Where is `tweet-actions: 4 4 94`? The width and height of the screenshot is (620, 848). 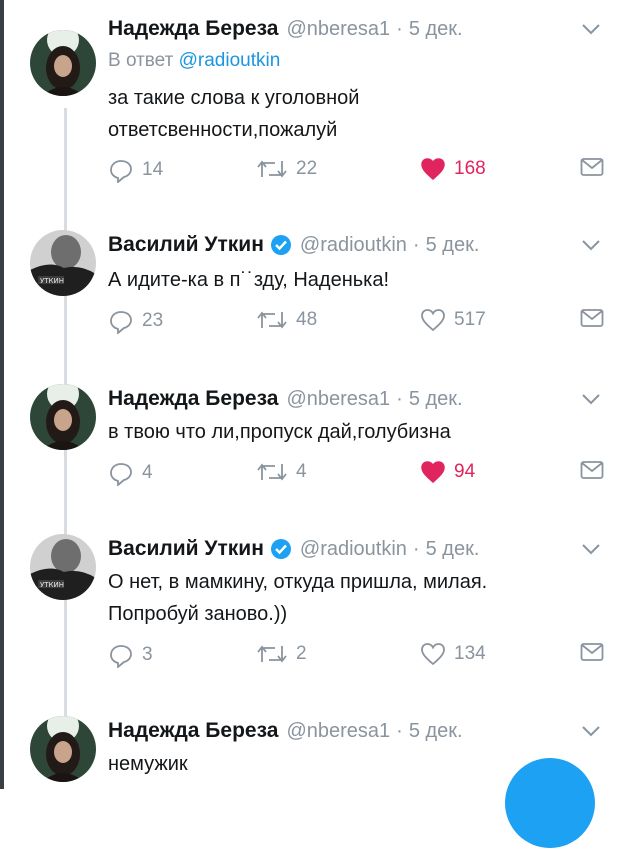 tweet-actions: 4 4 94 is located at coordinates (358, 475).